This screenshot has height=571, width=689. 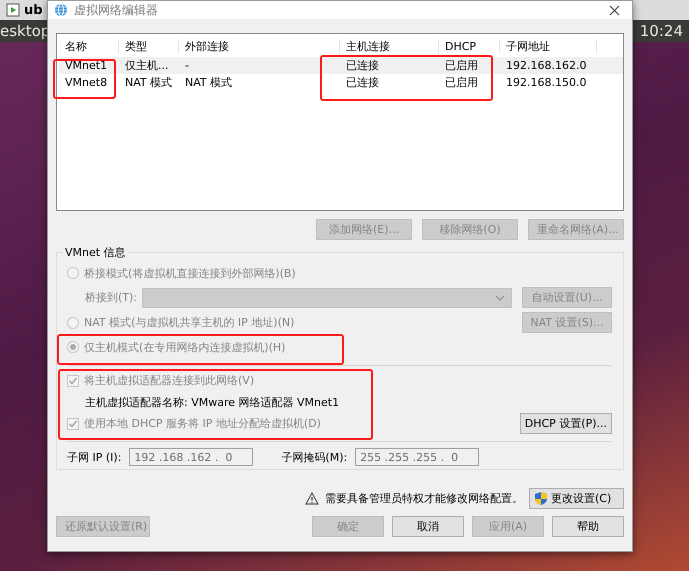 I want to click on column-header: 子网地址, so click(x=548, y=46).